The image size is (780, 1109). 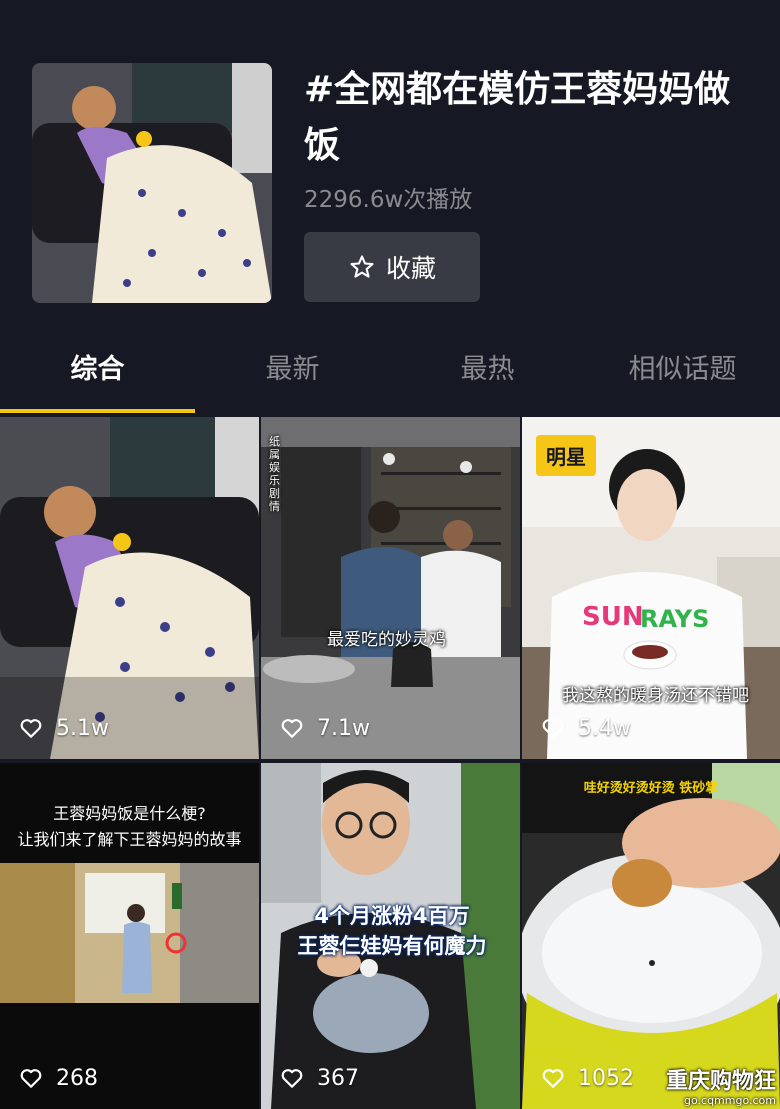 I want to click on video-caption: 最爱吃的妙灵鸡, so click(x=386, y=640).